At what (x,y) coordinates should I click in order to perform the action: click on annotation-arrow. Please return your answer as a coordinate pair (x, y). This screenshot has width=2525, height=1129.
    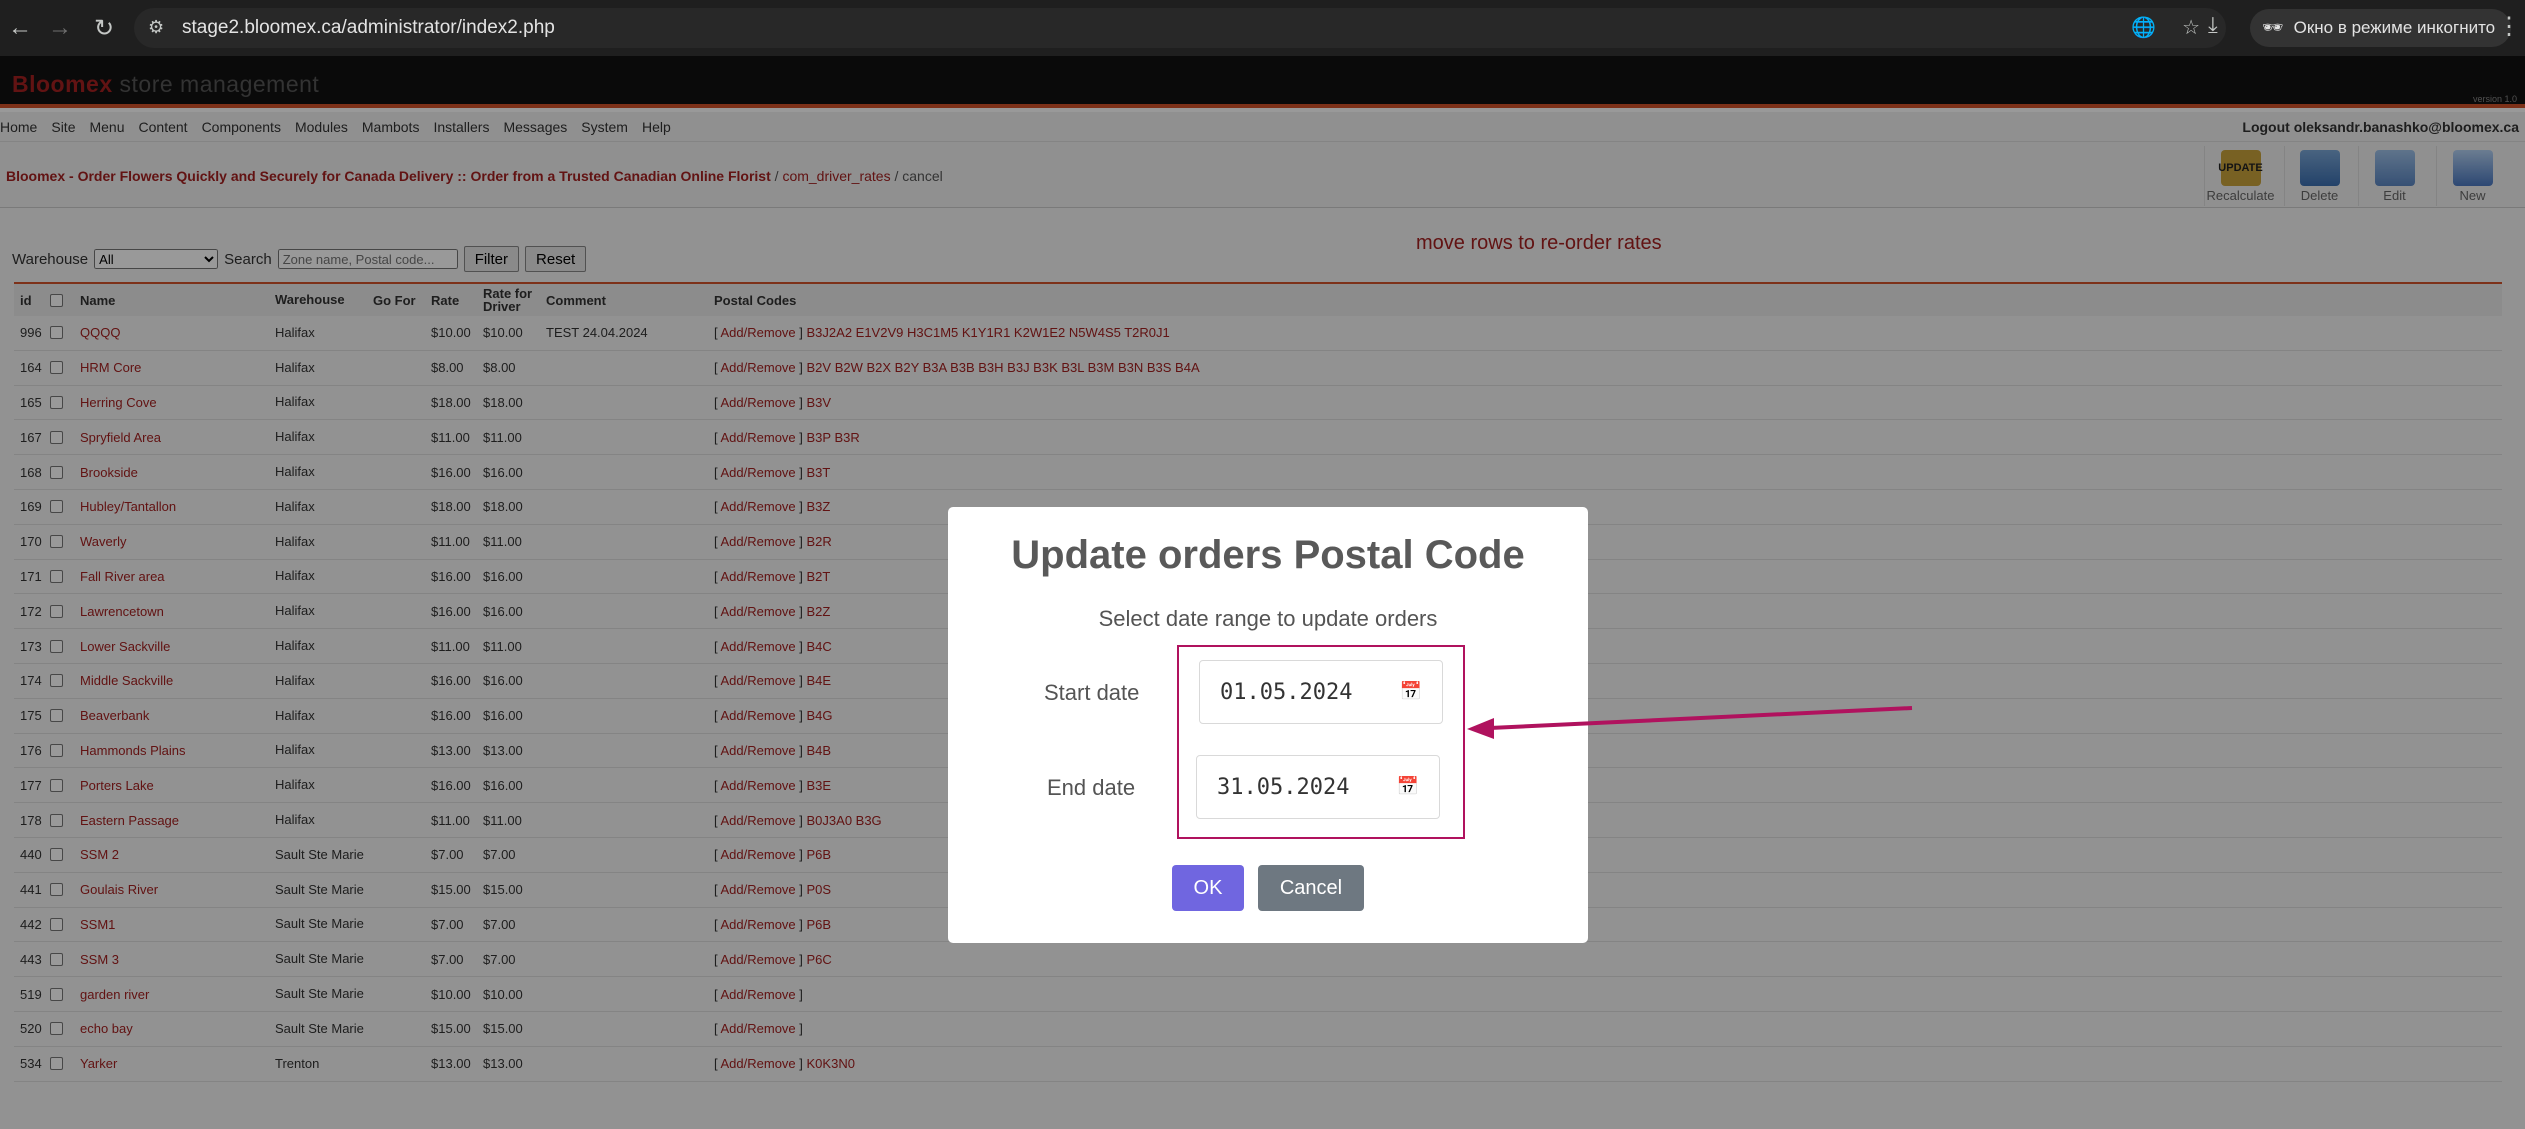
    Looking at the image, I should click on (1690, 722).